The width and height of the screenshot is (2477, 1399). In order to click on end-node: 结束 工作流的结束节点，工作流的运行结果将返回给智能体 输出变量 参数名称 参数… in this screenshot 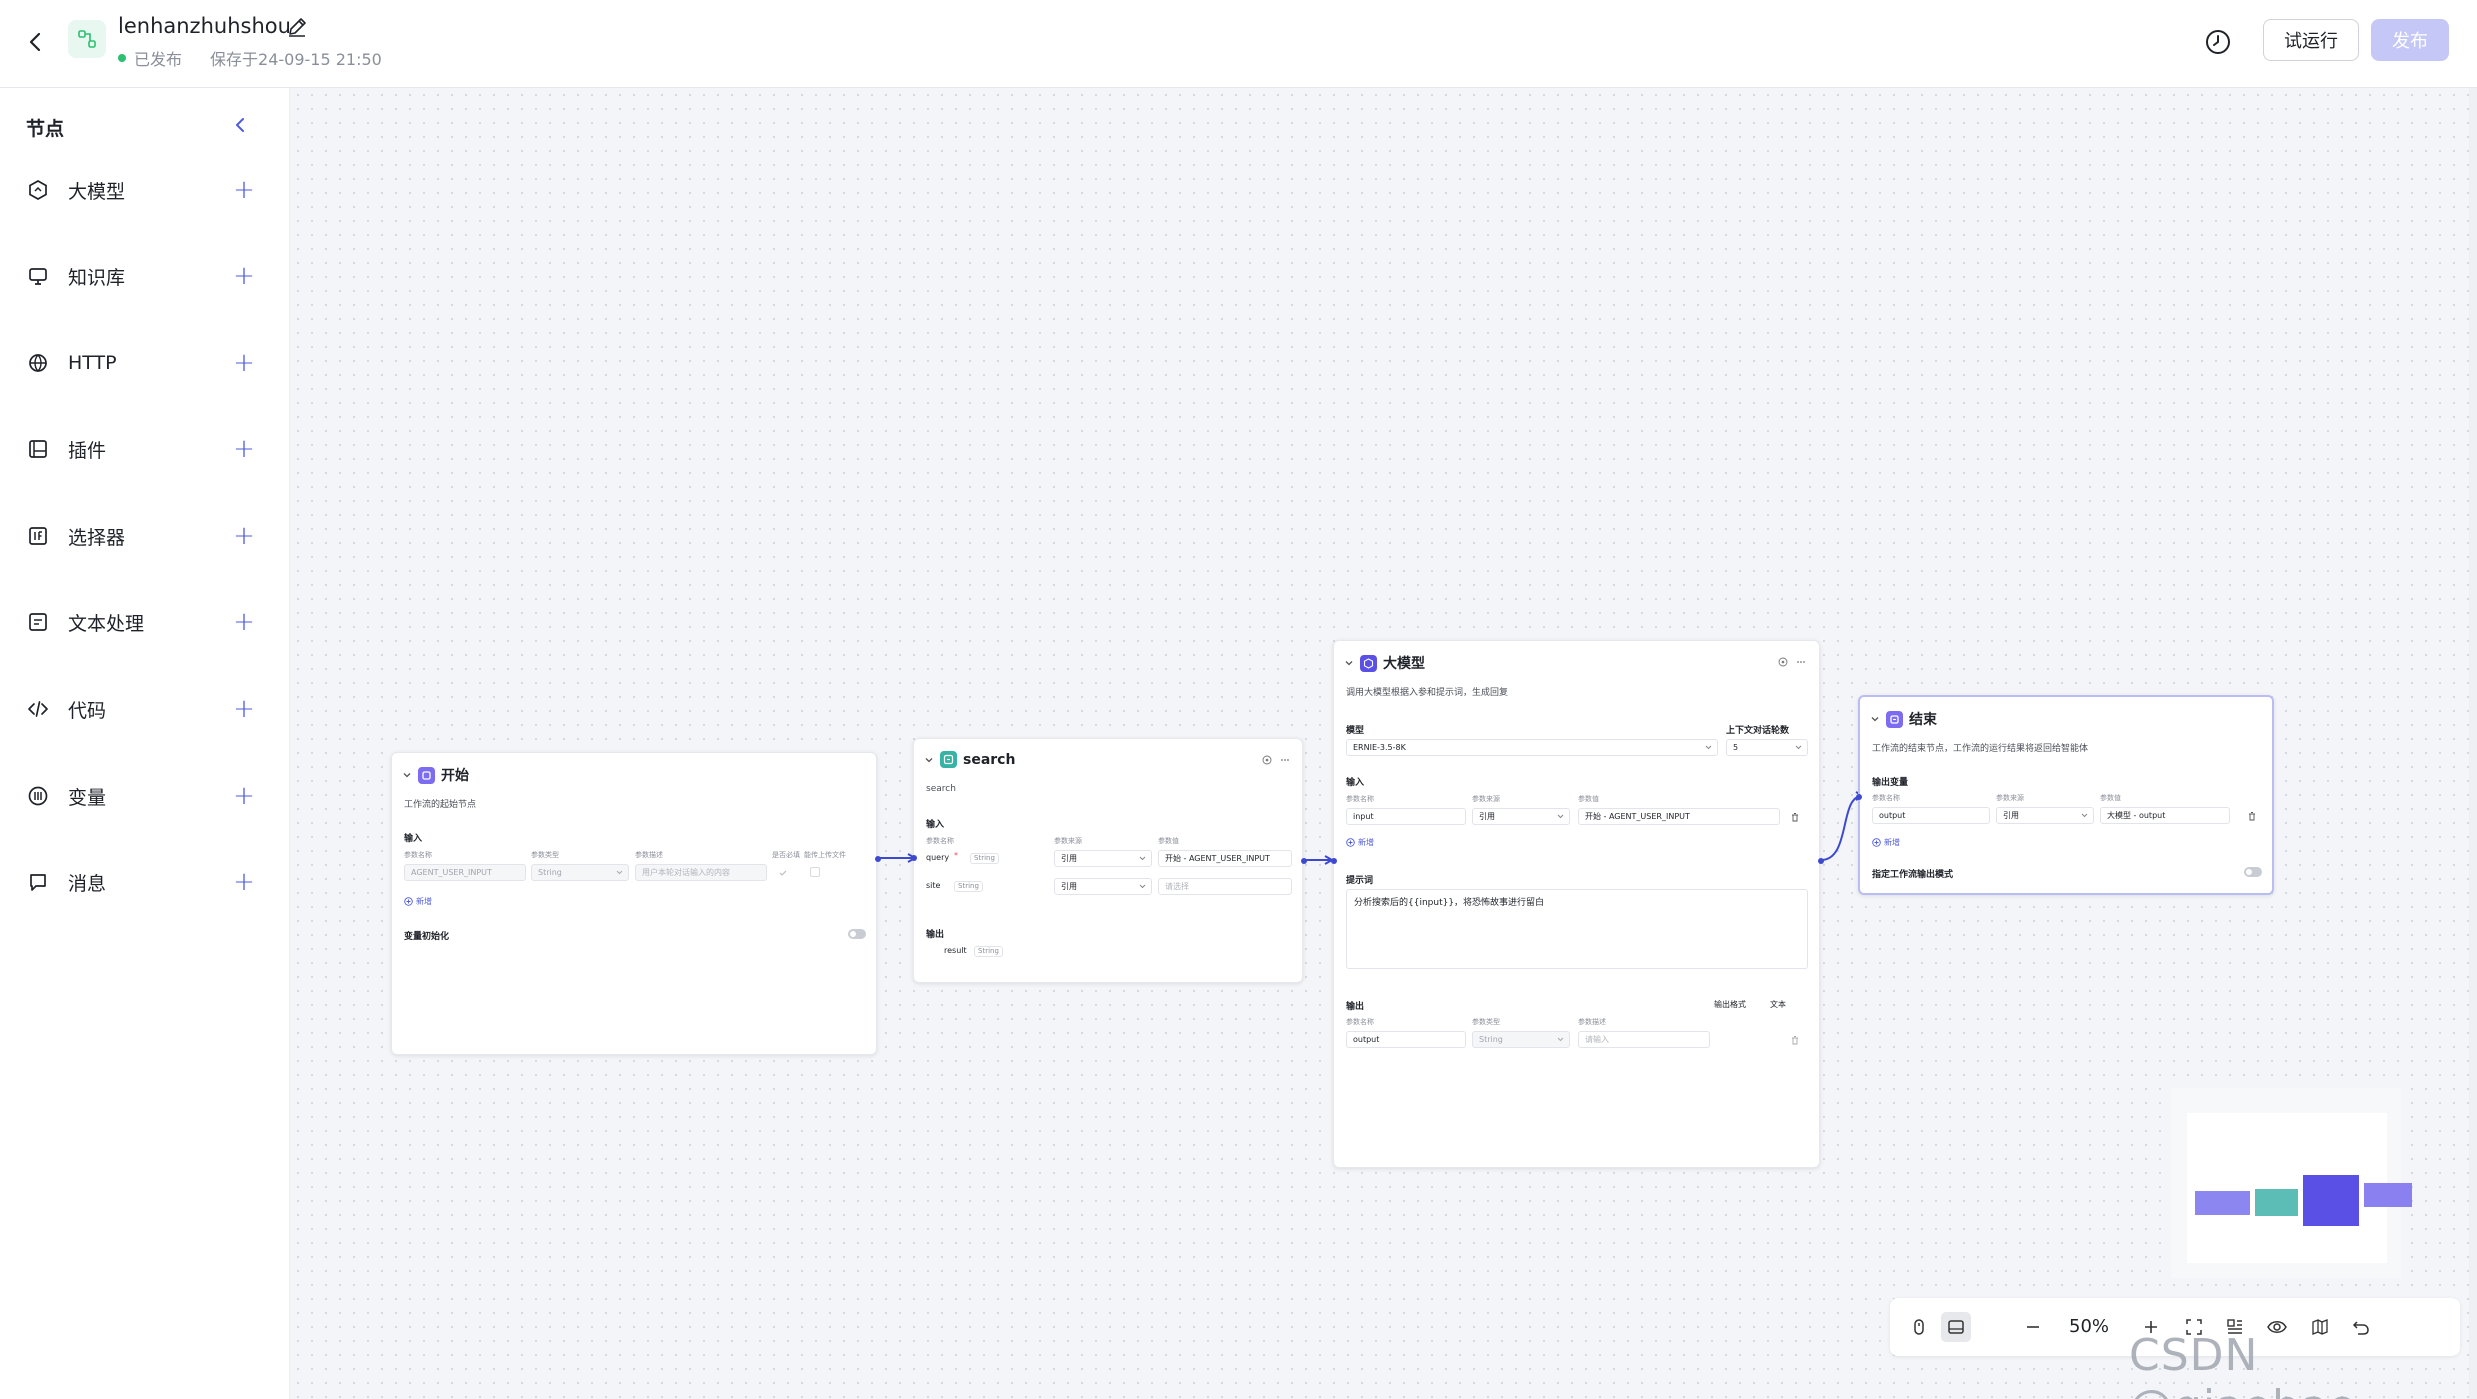, I will do `click(2065, 795)`.